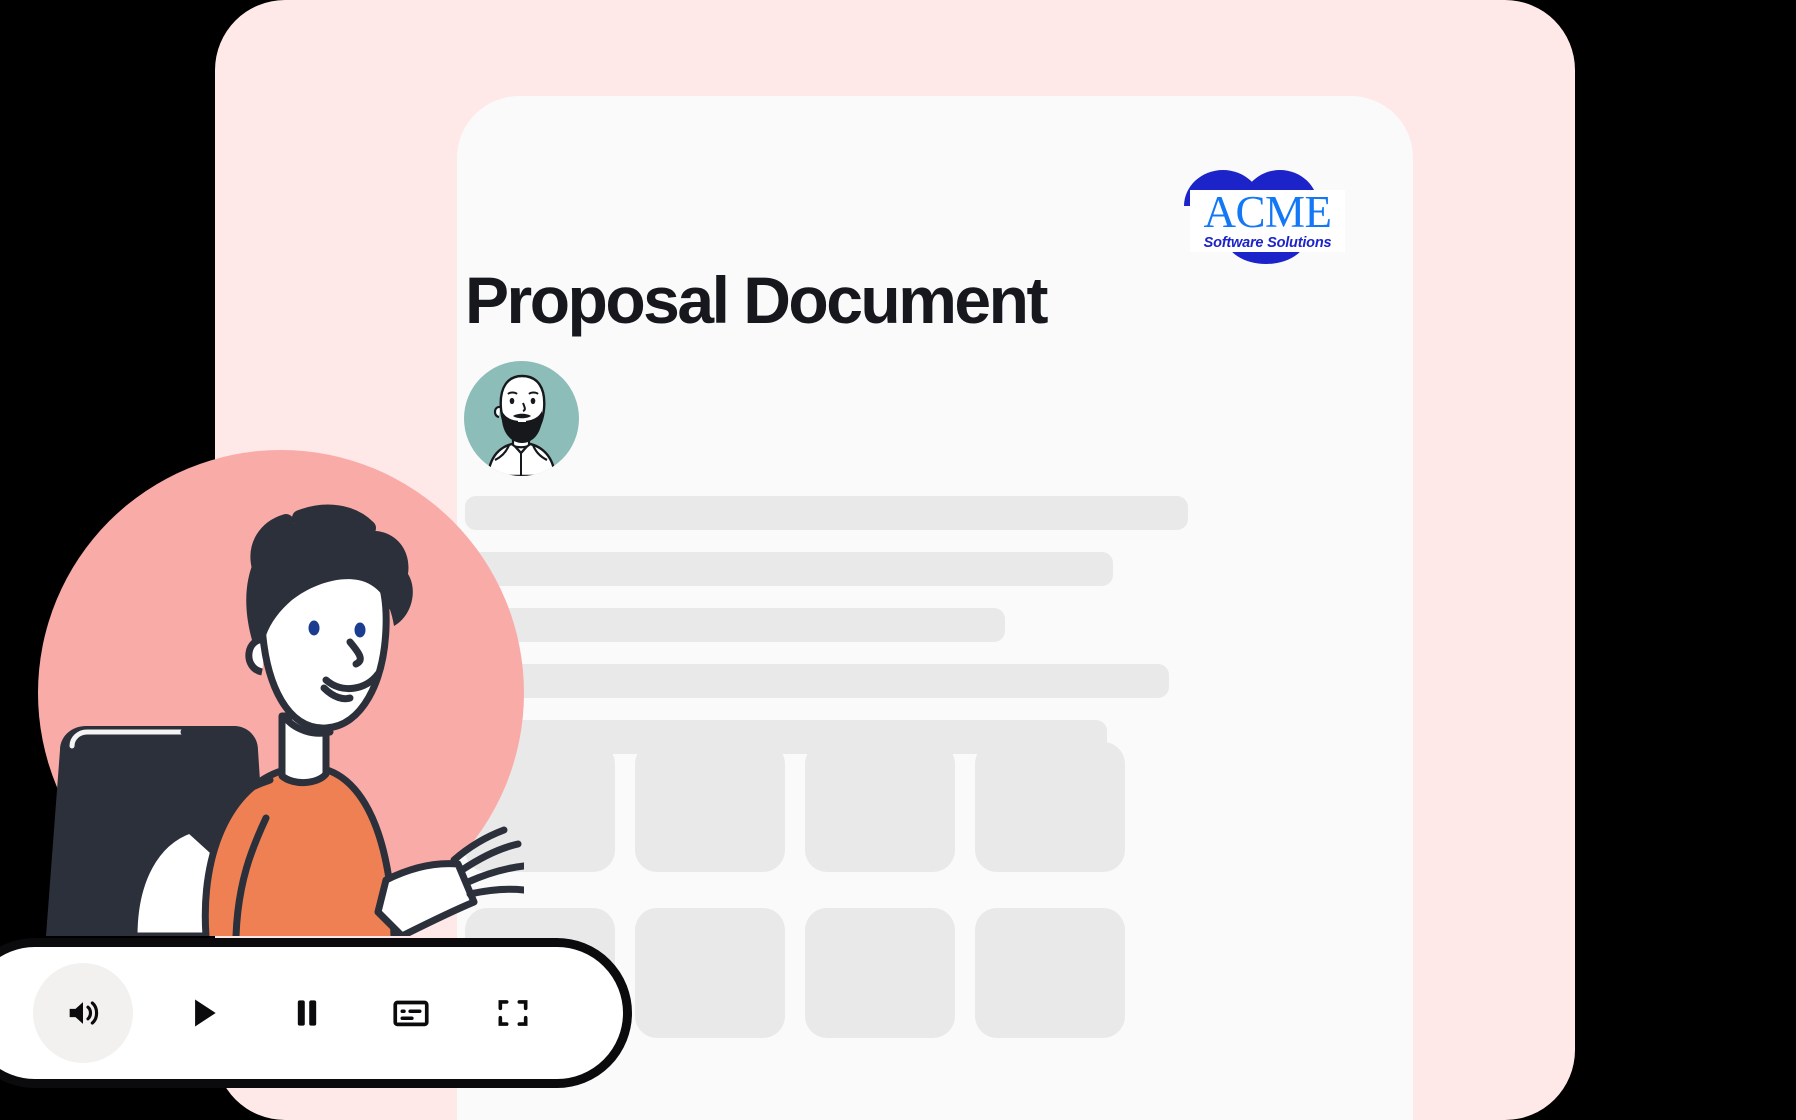 The height and width of the screenshot is (1120, 1796). I want to click on play-icon, so click(203, 1013).